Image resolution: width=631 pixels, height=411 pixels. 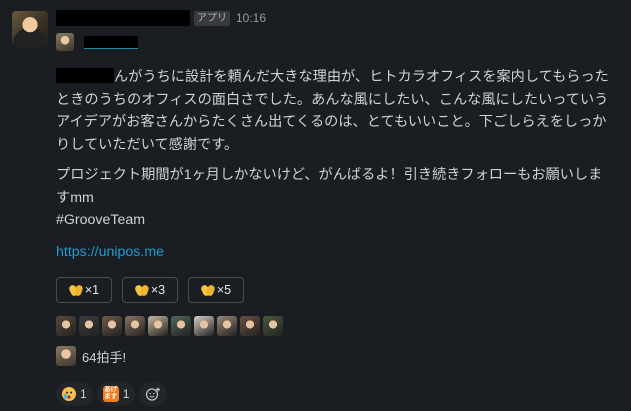 I want to click on crying-face-icon, so click(x=69, y=394).